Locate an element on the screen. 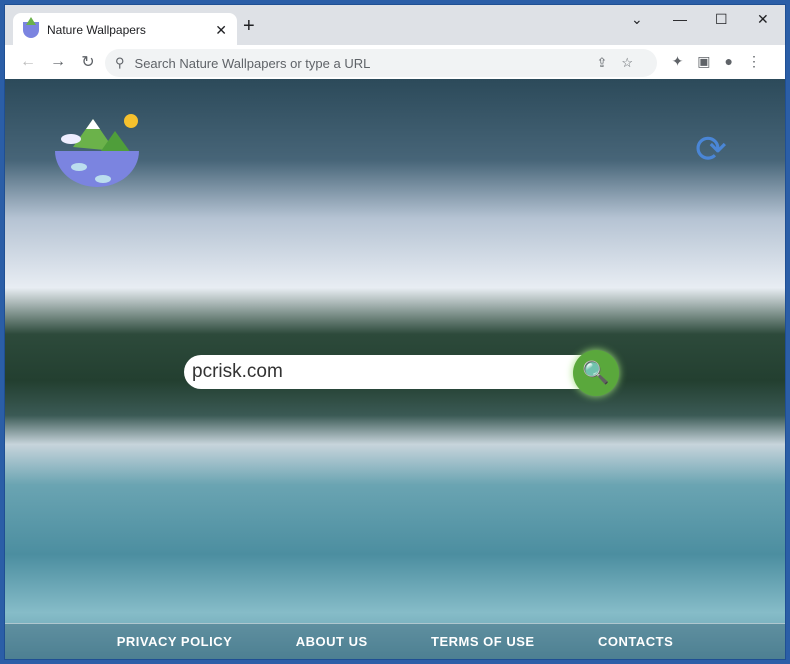 The height and width of the screenshot is (664, 790). reload-button: ↻ is located at coordinates (88, 62).